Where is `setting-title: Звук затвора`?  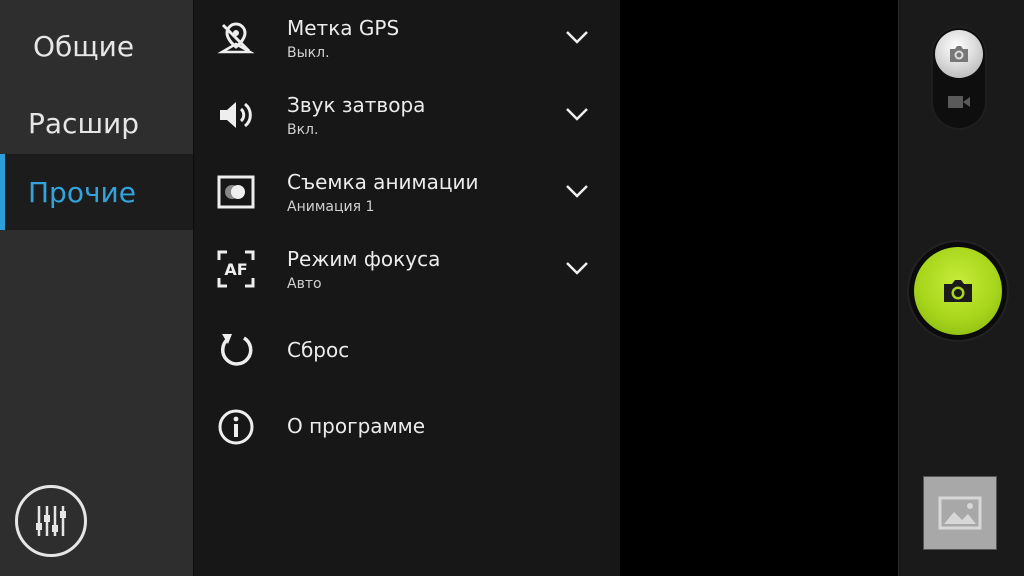
setting-title: Звук затвора is located at coordinates (356, 105).